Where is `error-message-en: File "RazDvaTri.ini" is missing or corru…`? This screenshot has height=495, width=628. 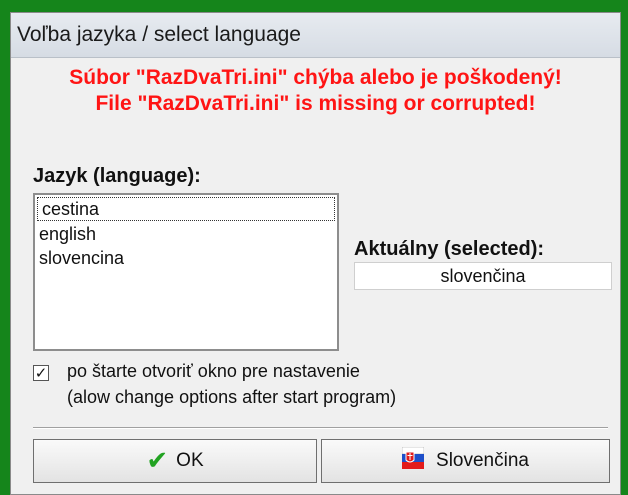
error-message-en: File "RazDvaTri.ini" is missing or corru… is located at coordinates (315, 103).